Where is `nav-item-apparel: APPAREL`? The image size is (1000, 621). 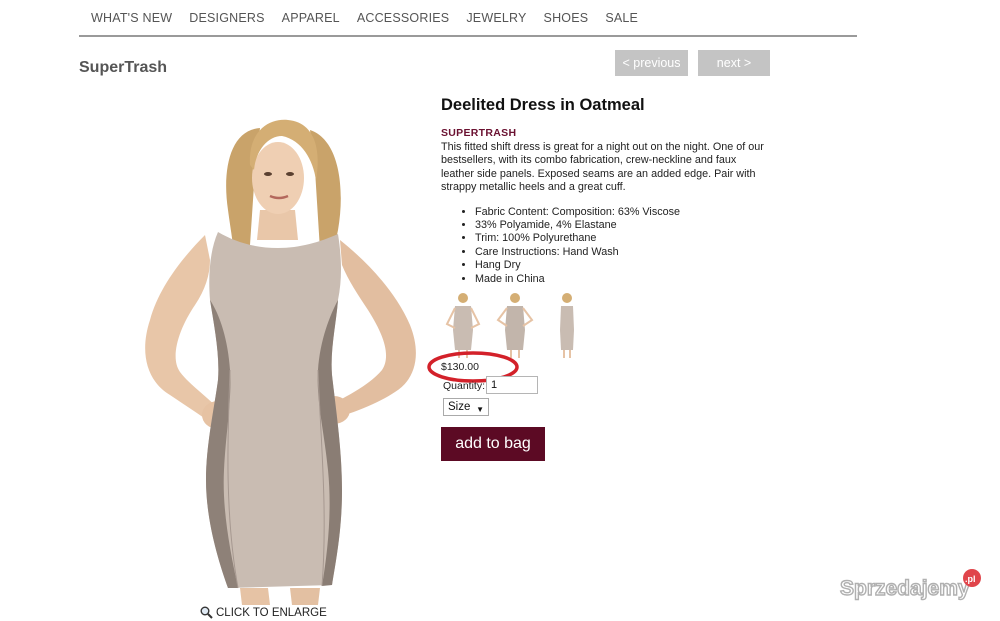
nav-item-apparel: APPAREL is located at coordinates (311, 18).